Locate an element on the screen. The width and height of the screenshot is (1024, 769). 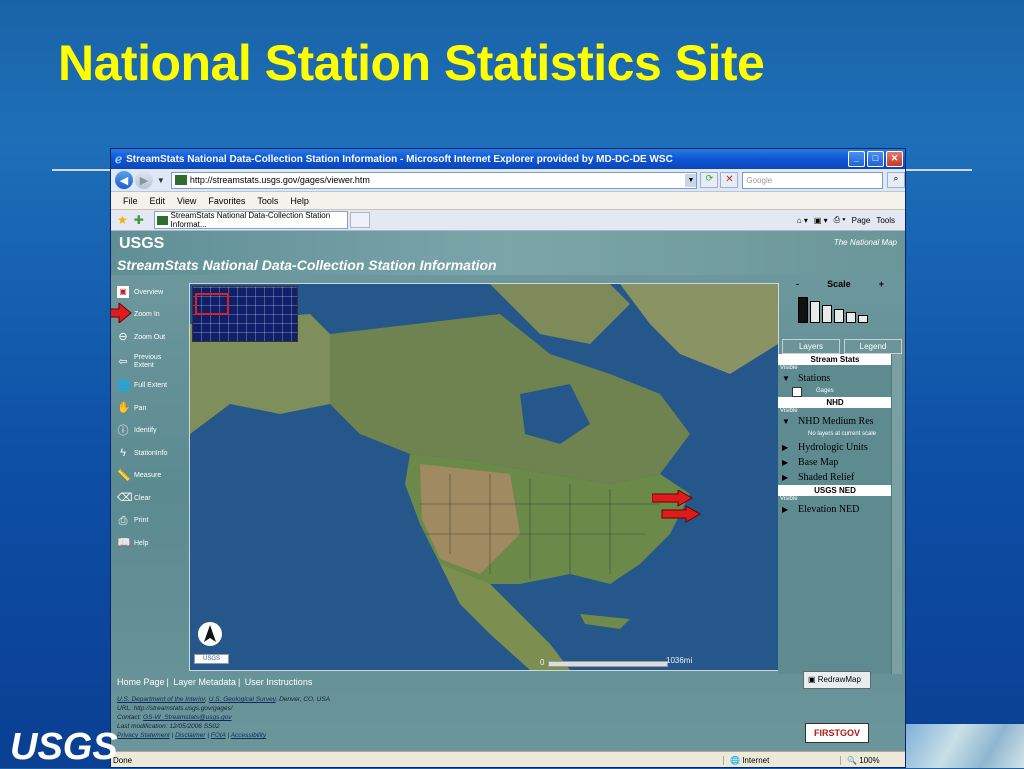
search-go-button: ⌕ is located at coordinates (896, 180).